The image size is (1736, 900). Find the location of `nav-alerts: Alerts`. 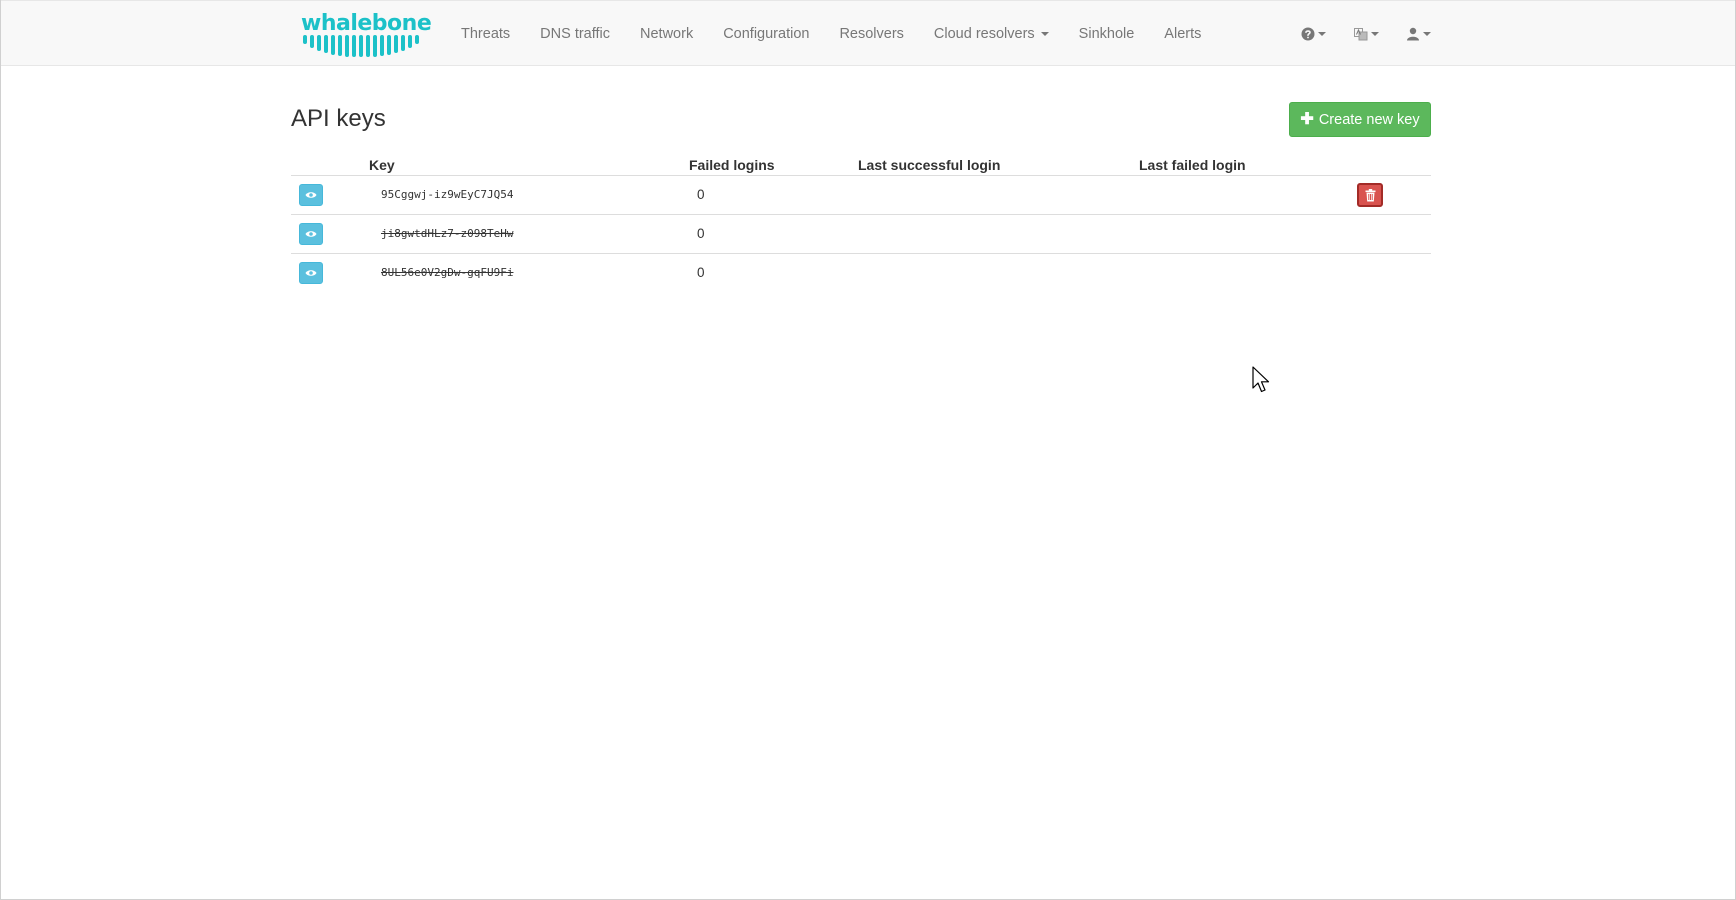

nav-alerts: Alerts is located at coordinates (1182, 34).